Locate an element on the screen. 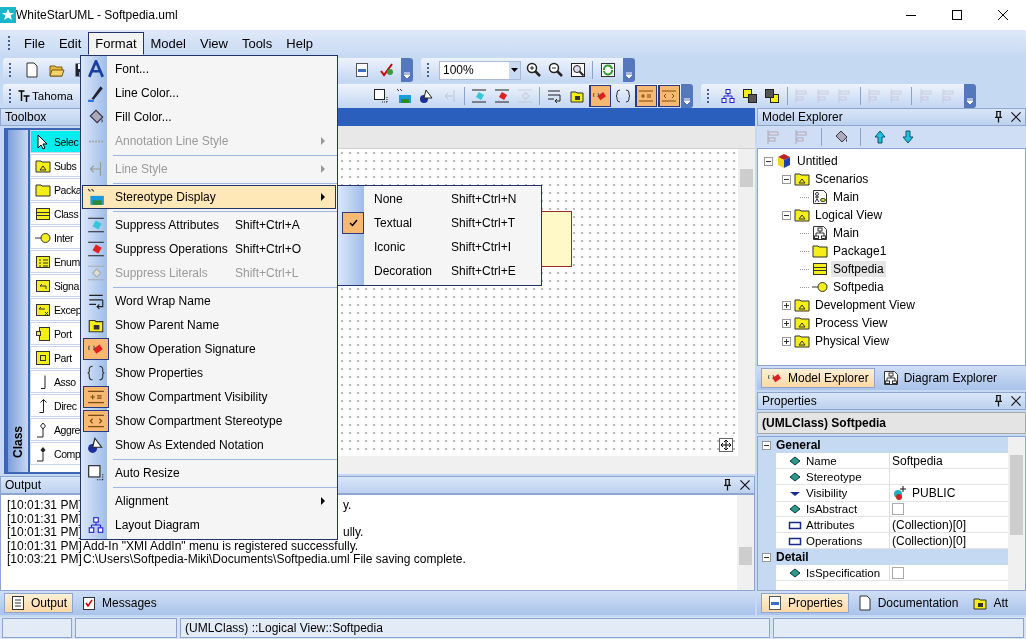 Image resolution: width=1026 pixels, height=639 pixels. menu-item: Show Parent Name is located at coordinates (209, 325).